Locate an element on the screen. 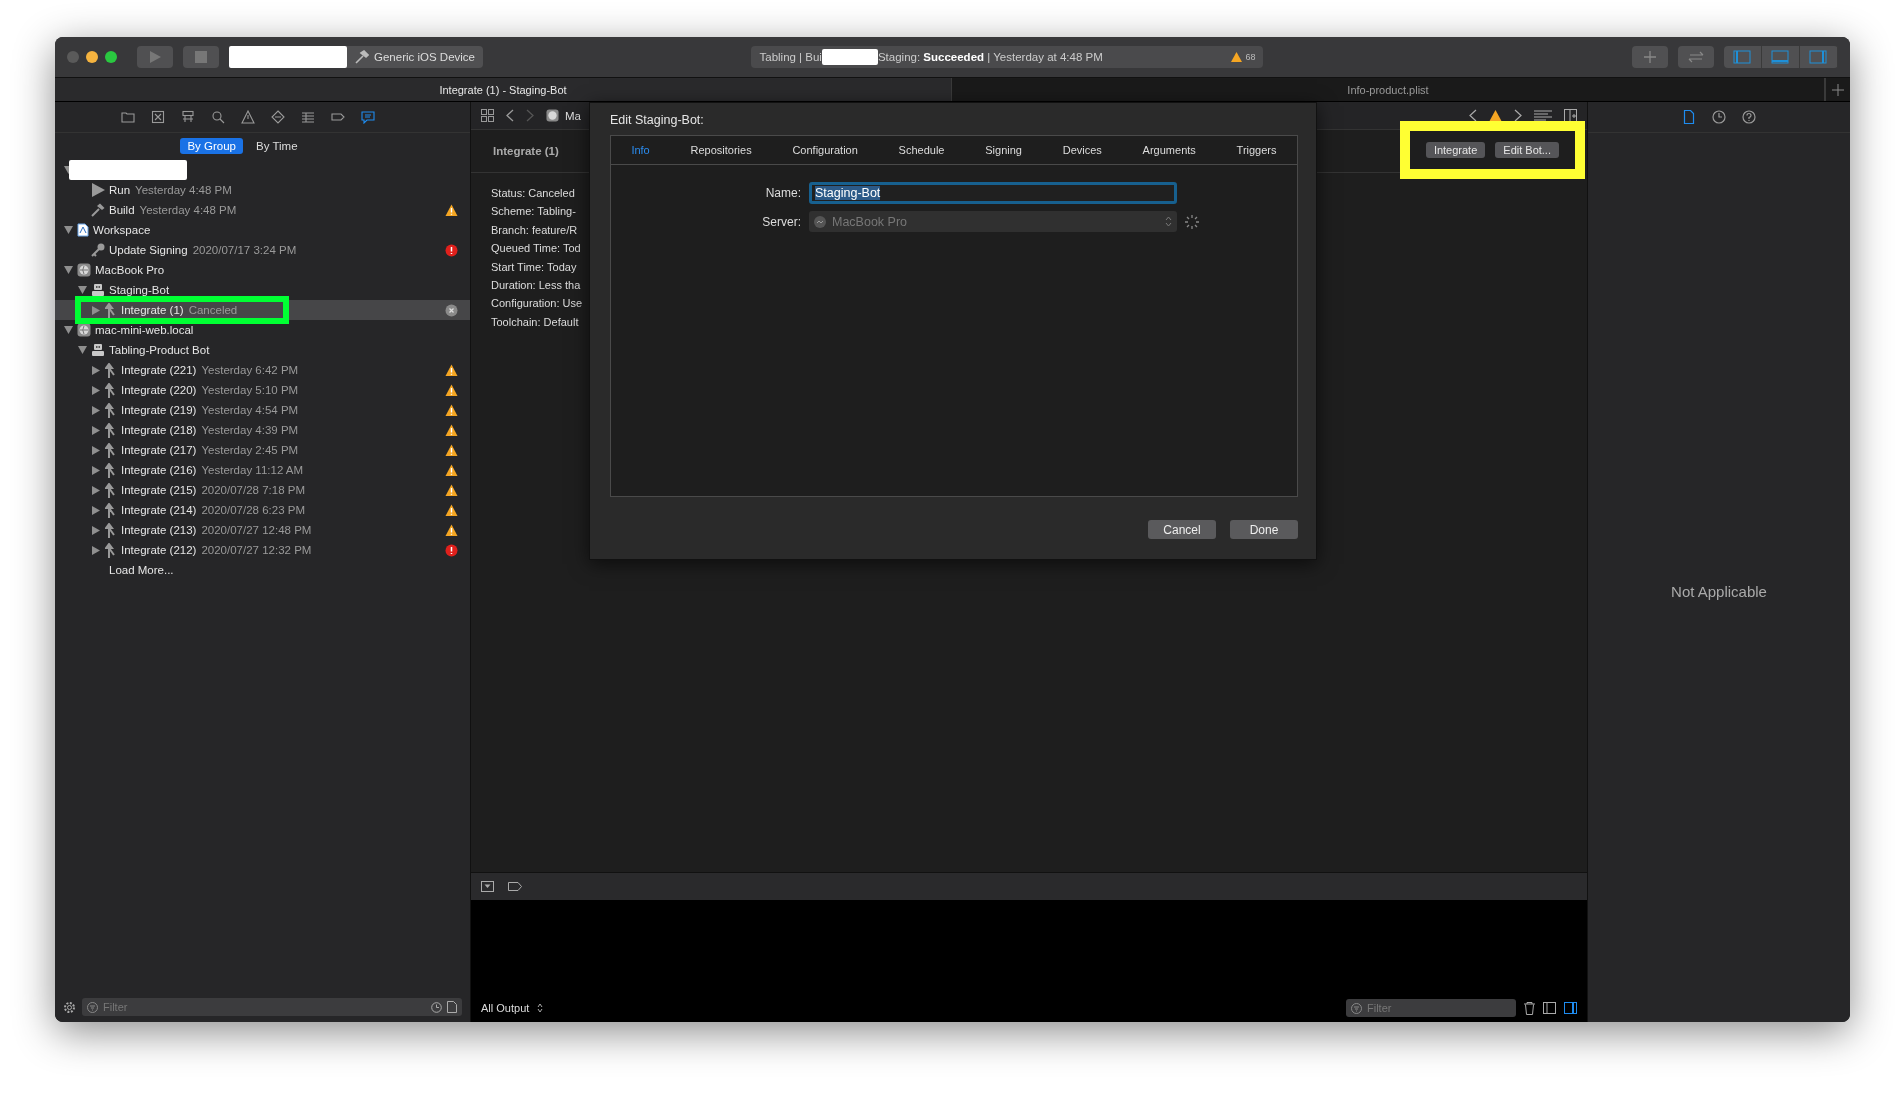 The width and height of the screenshot is (1904, 1096). tree-row: Build Yesterday 4:48 PM is located at coordinates (262, 210).